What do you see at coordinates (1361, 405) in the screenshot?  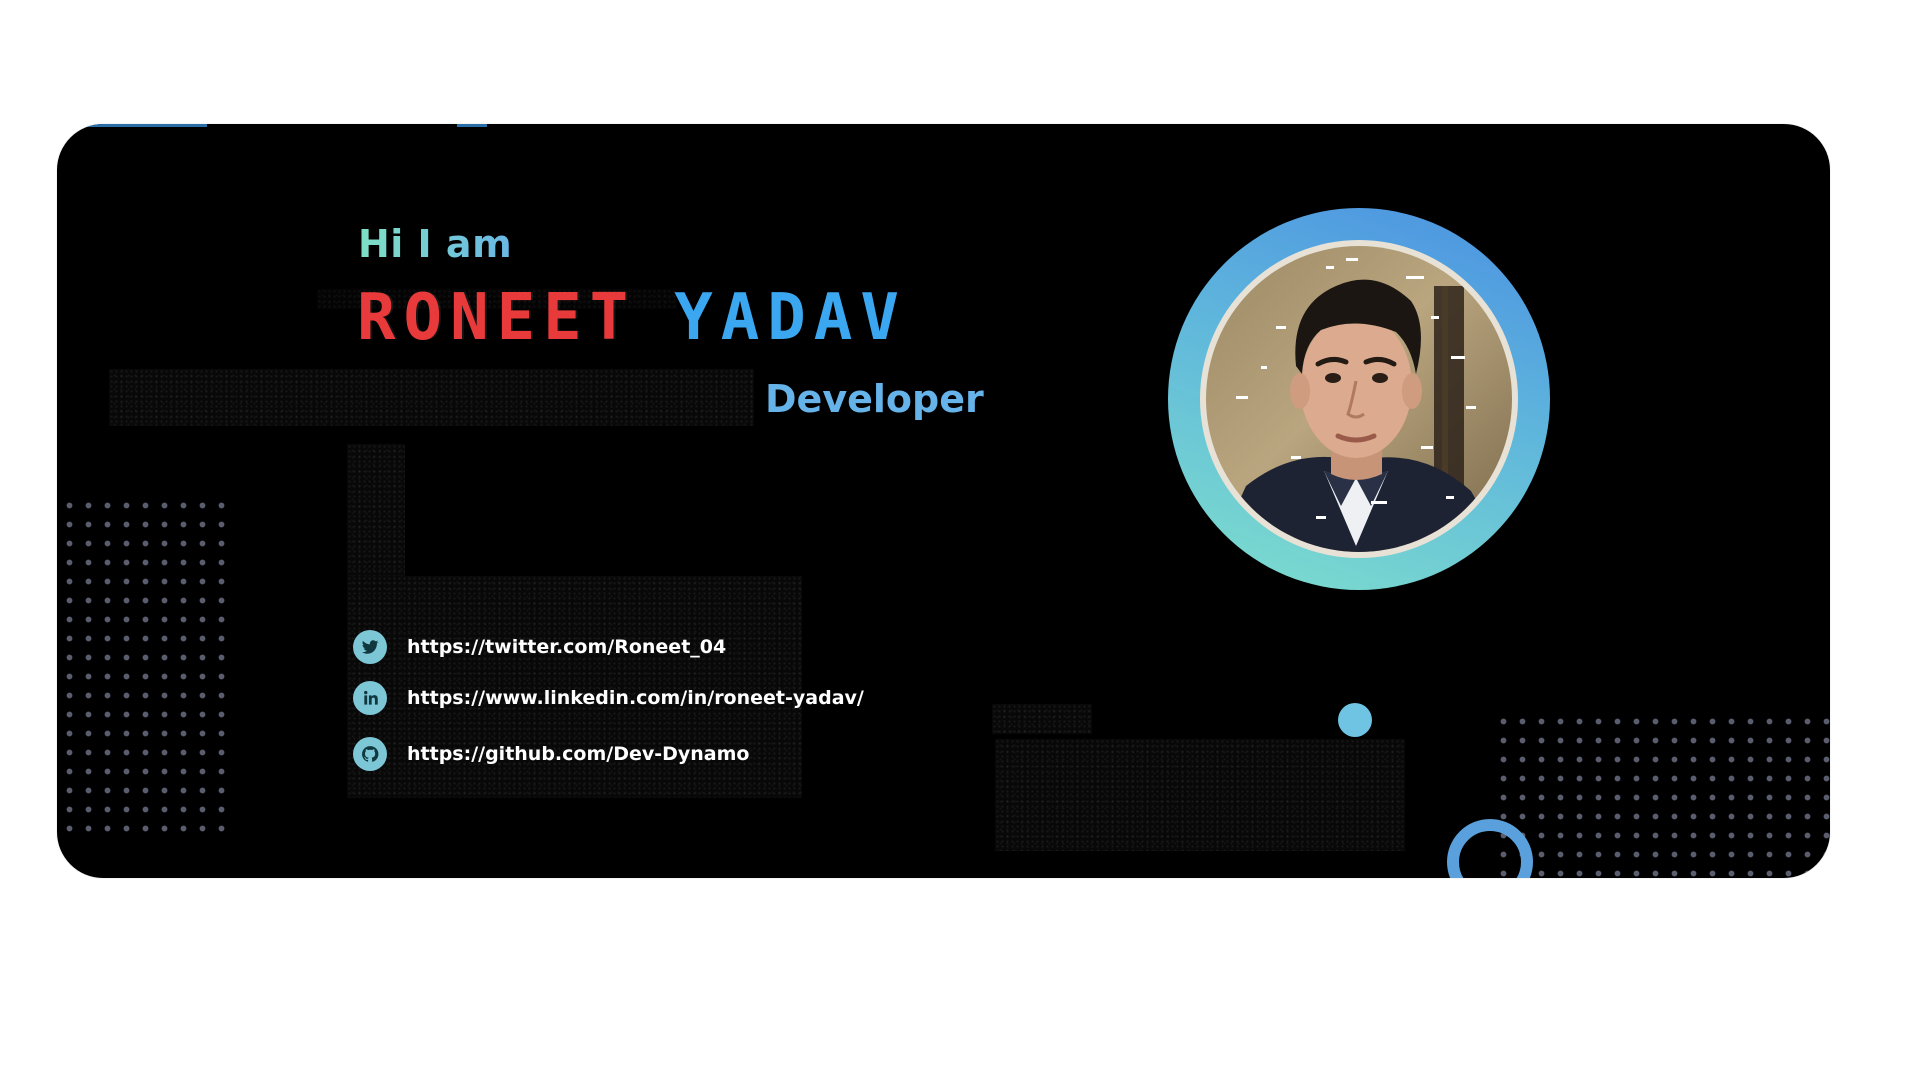 I see `person-illustration` at bounding box center [1361, 405].